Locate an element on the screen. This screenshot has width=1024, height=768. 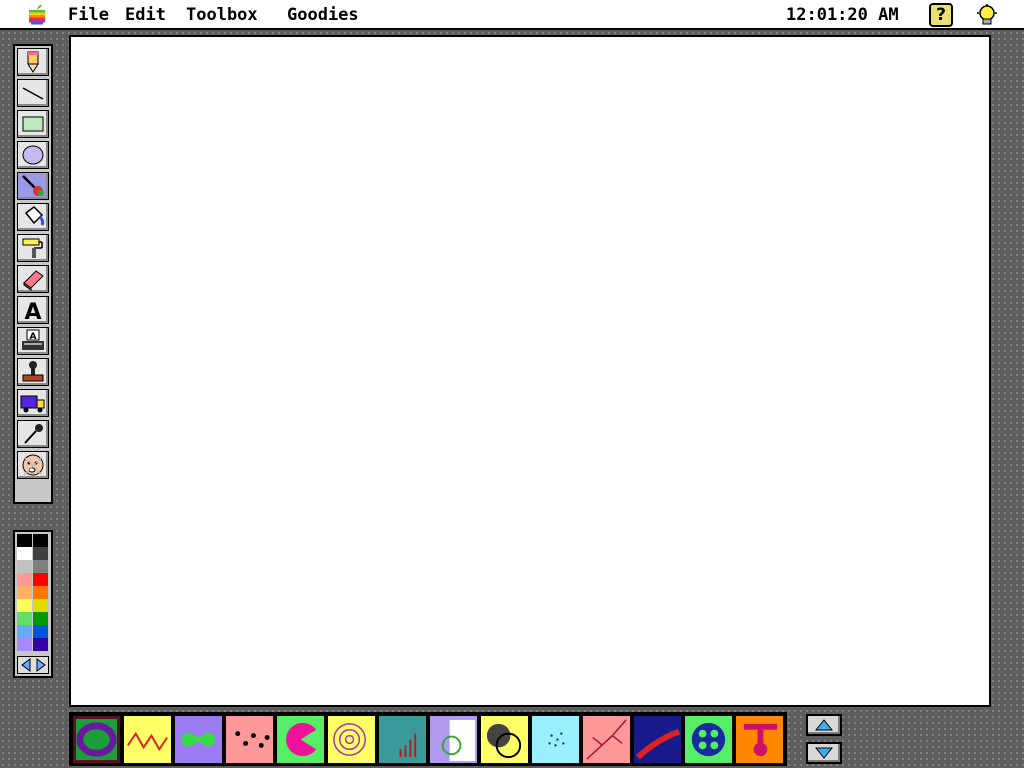
brush-spray is located at coordinates (555, 739).